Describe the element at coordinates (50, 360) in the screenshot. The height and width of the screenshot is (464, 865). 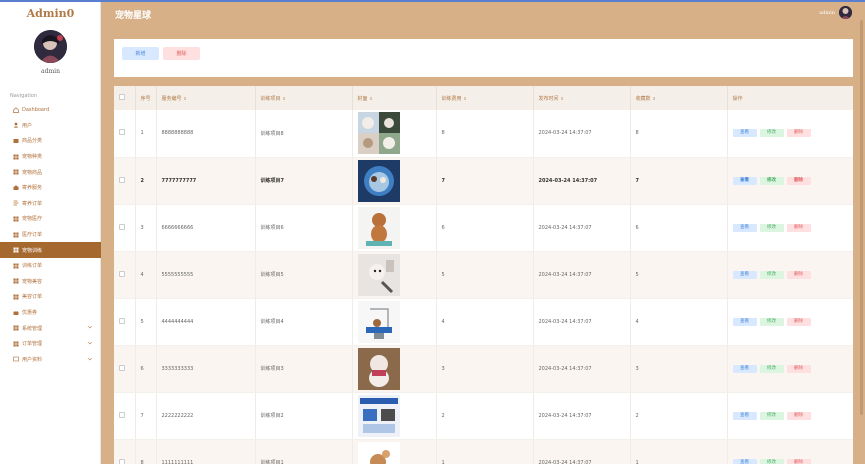
I see `sidebar-item: 用户资料` at that location.